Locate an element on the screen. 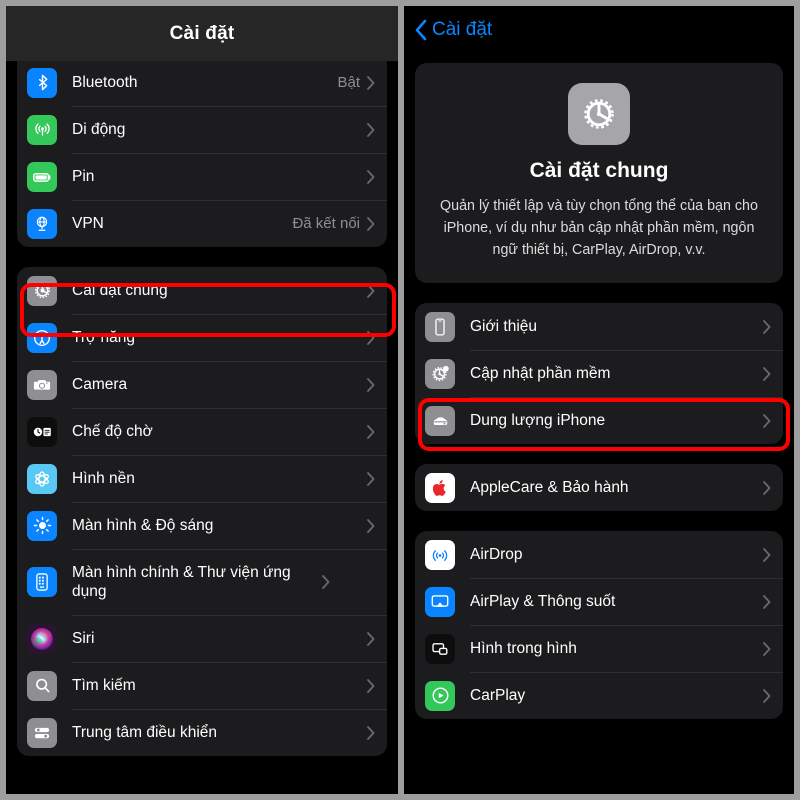 Image resolution: width=800 pixels, height=800 pixels. carplay-icon is located at coordinates (440, 695).